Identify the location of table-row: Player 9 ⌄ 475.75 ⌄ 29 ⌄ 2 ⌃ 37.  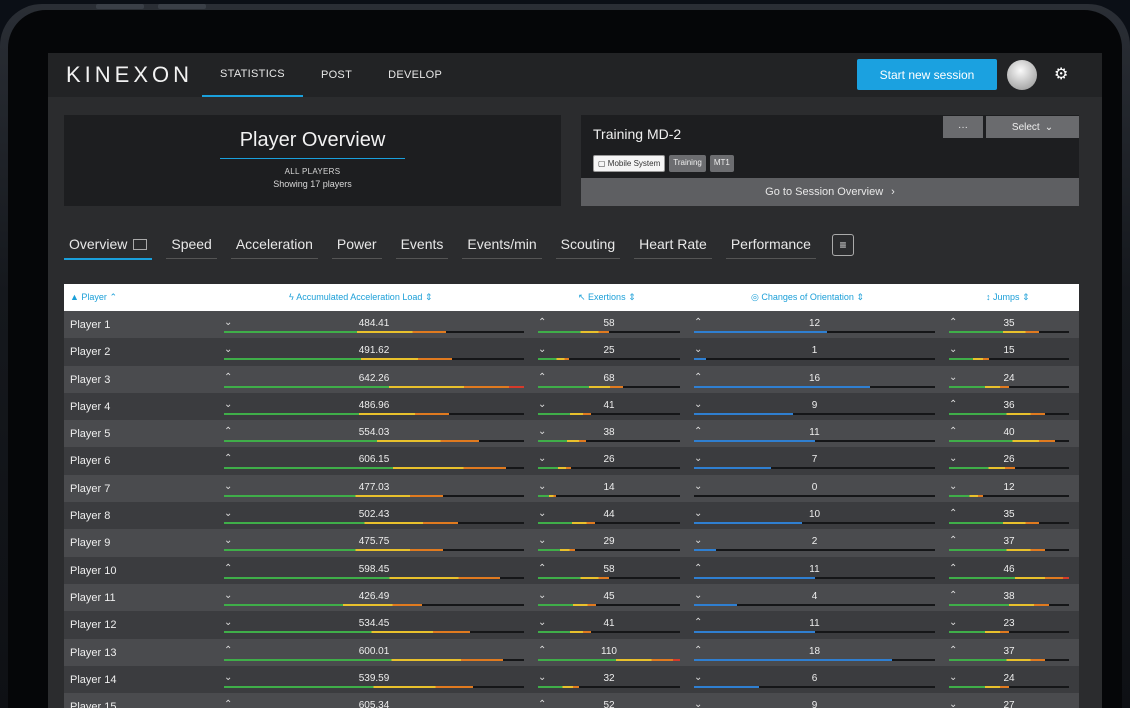
(571, 543).